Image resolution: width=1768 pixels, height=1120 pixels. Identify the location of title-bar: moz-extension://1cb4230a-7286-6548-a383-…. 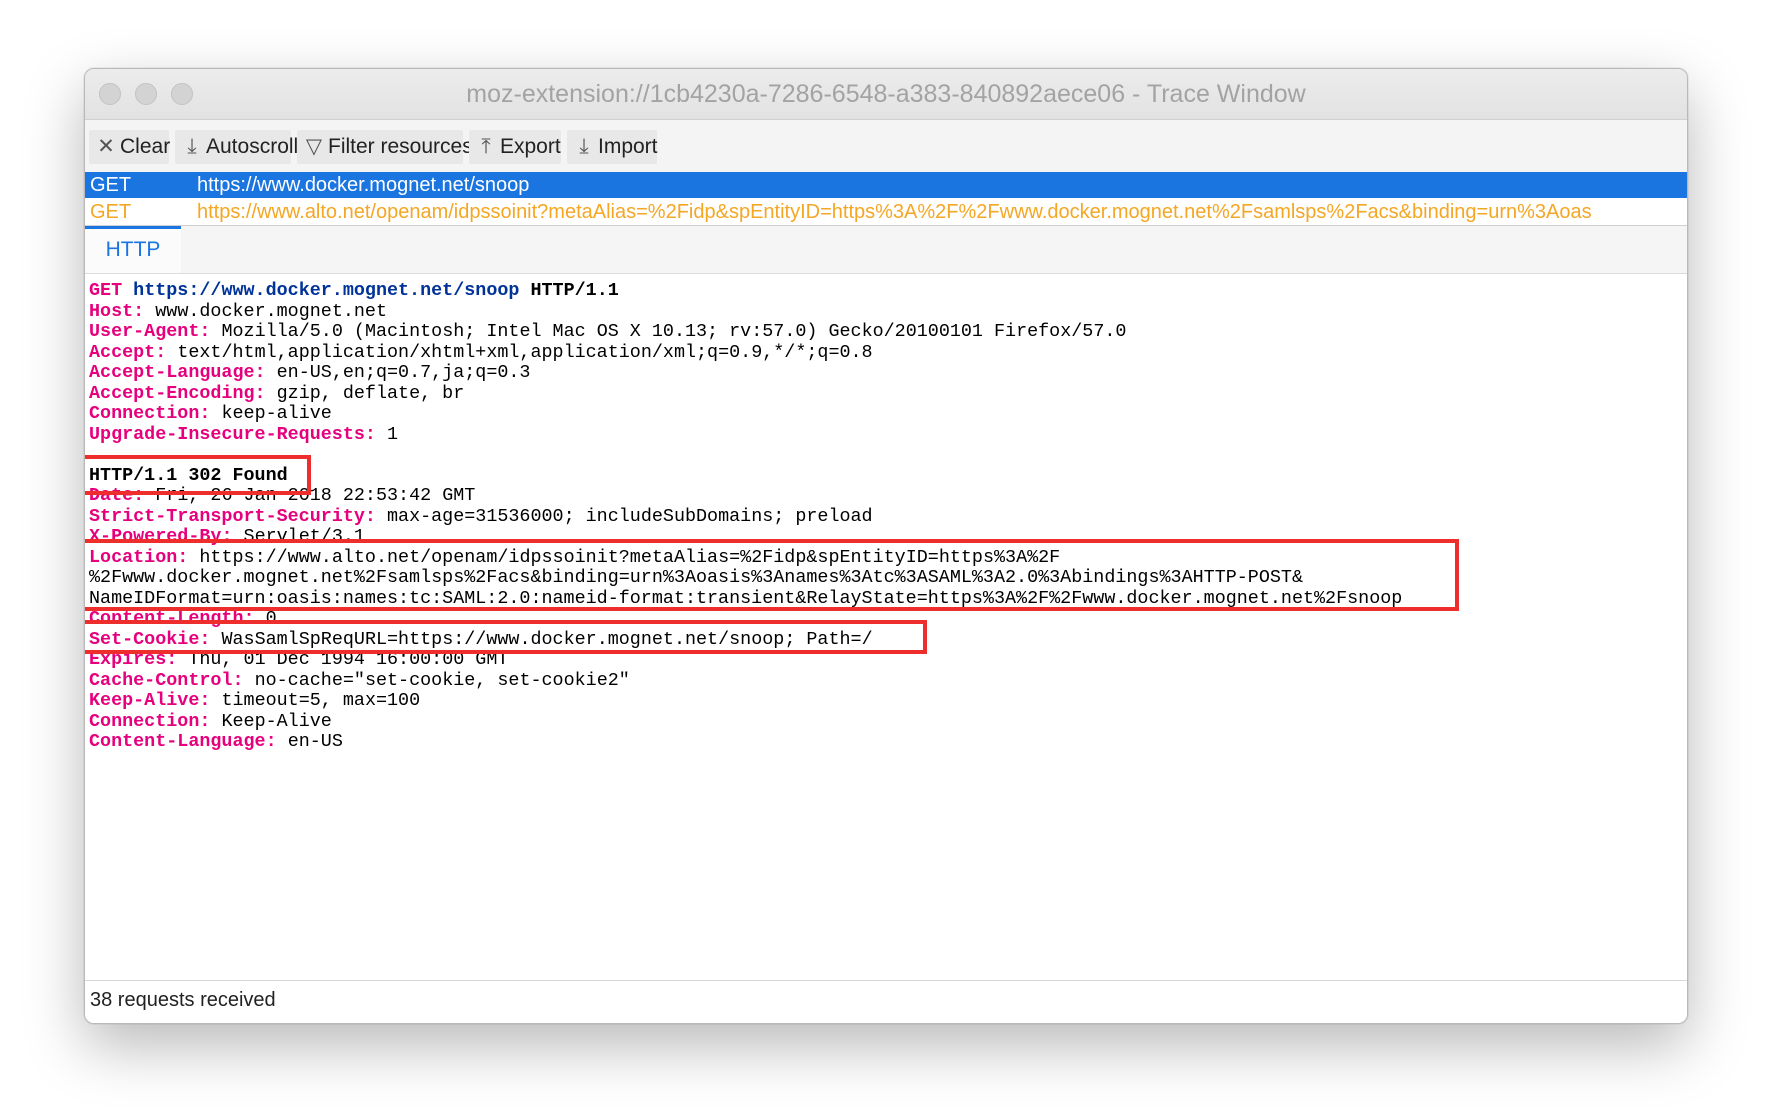
(886, 94).